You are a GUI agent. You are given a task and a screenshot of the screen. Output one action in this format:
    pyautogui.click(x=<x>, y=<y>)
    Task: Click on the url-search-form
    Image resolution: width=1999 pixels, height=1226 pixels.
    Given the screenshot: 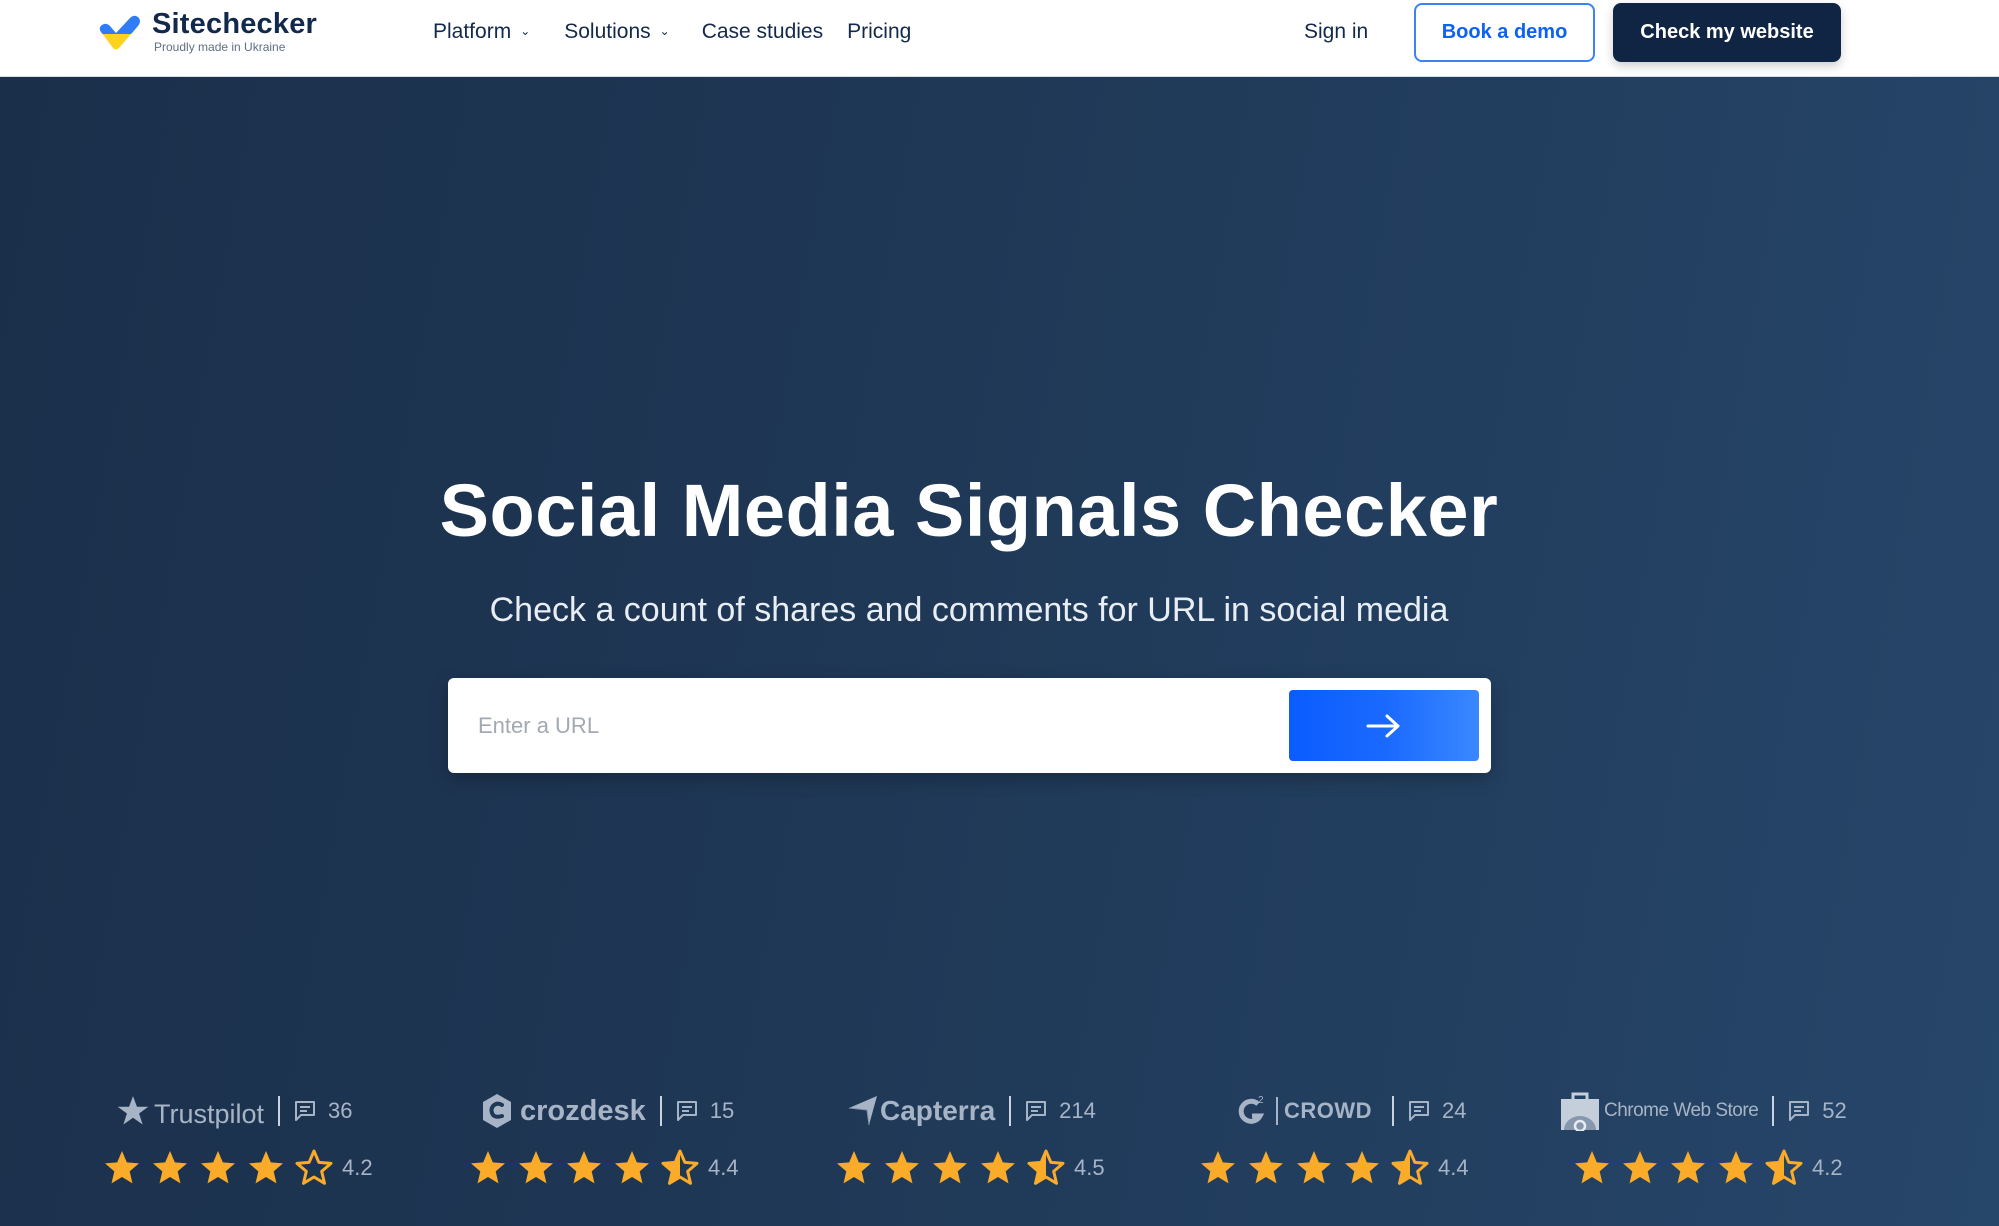 What is the action you would take?
    pyautogui.click(x=969, y=725)
    